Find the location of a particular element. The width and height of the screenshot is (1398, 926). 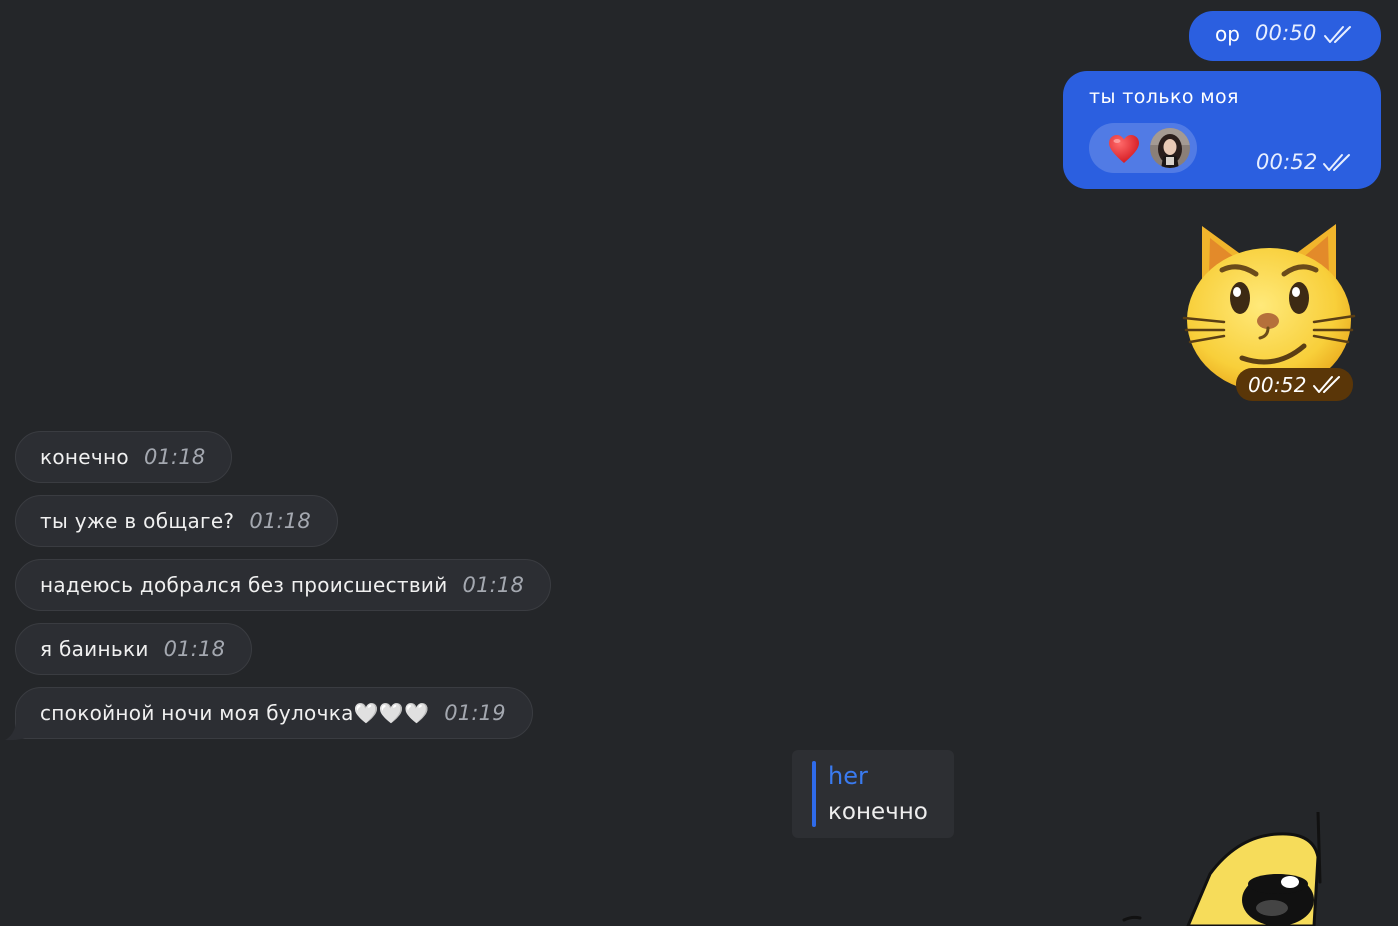

message-time: 01:19 is located at coordinates (475, 713).